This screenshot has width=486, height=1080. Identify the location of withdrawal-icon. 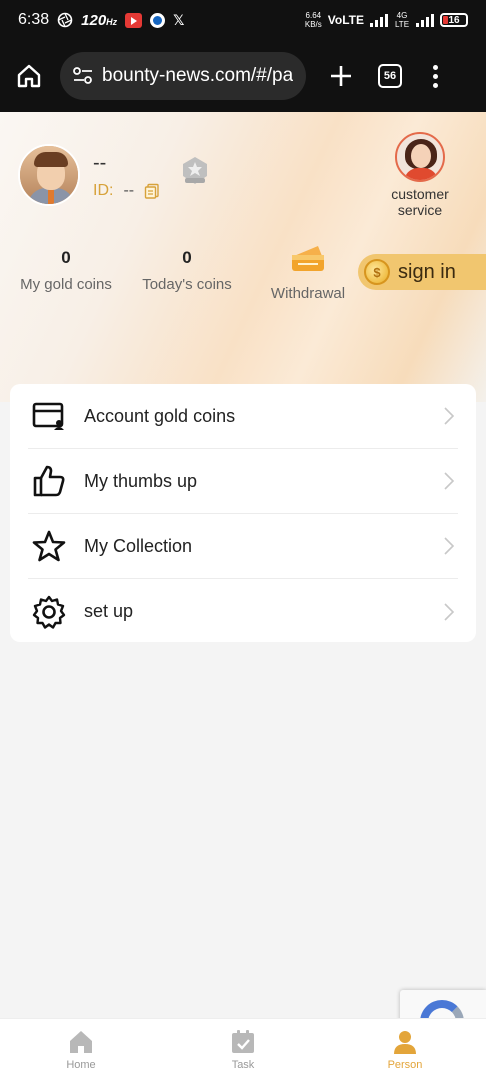
(308, 258).